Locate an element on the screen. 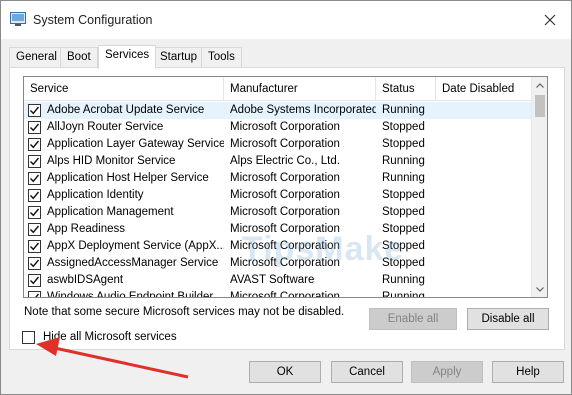  hide-microsoft-services-checkbox is located at coordinates (28, 337).